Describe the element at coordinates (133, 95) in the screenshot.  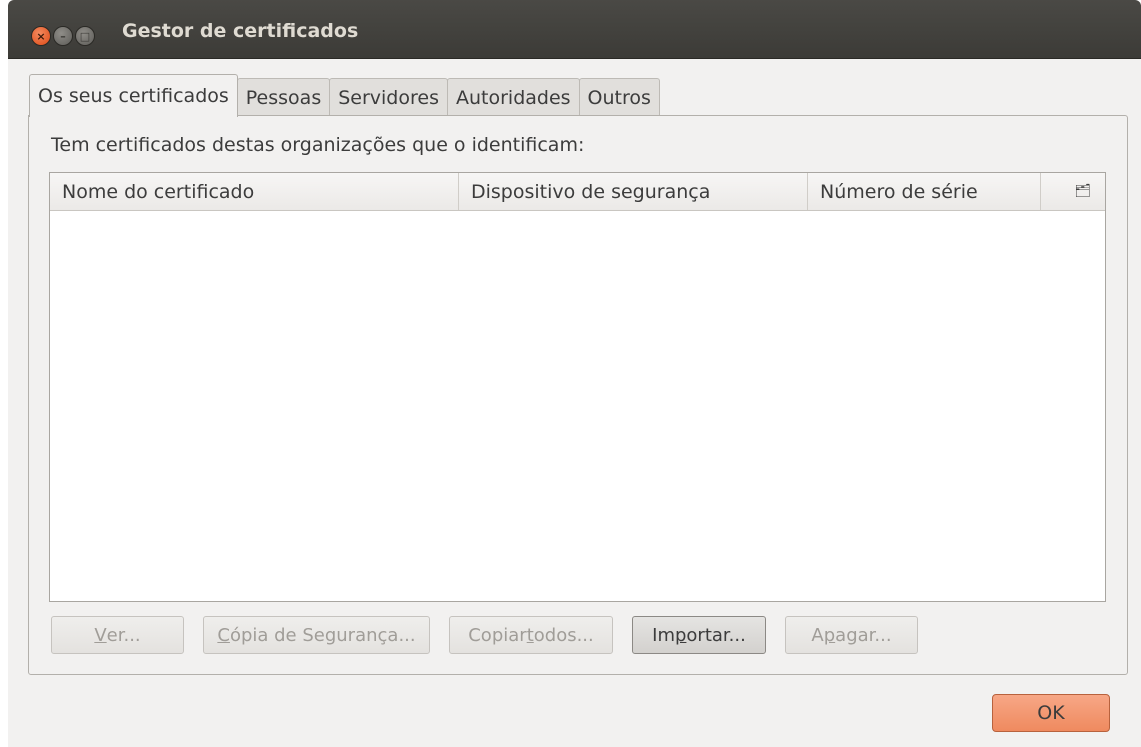
I see `tab-your-certificates: Os seus certificados` at that location.